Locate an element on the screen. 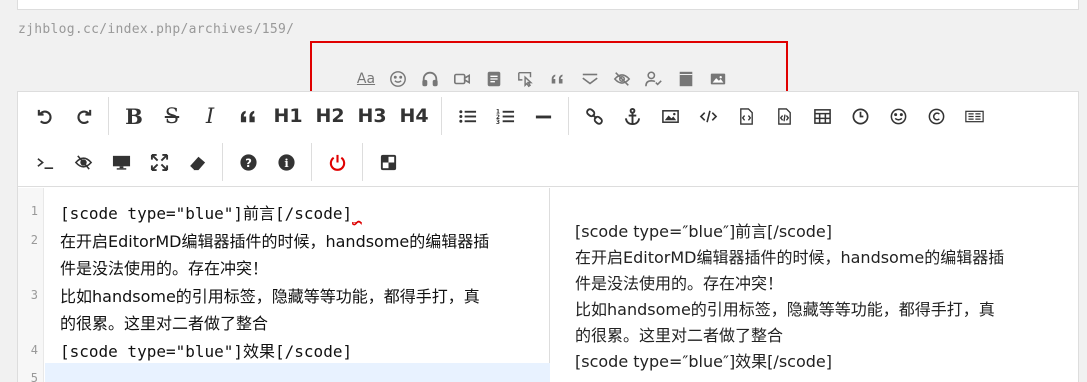  h3-button: H3 is located at coordinates (372, 116).